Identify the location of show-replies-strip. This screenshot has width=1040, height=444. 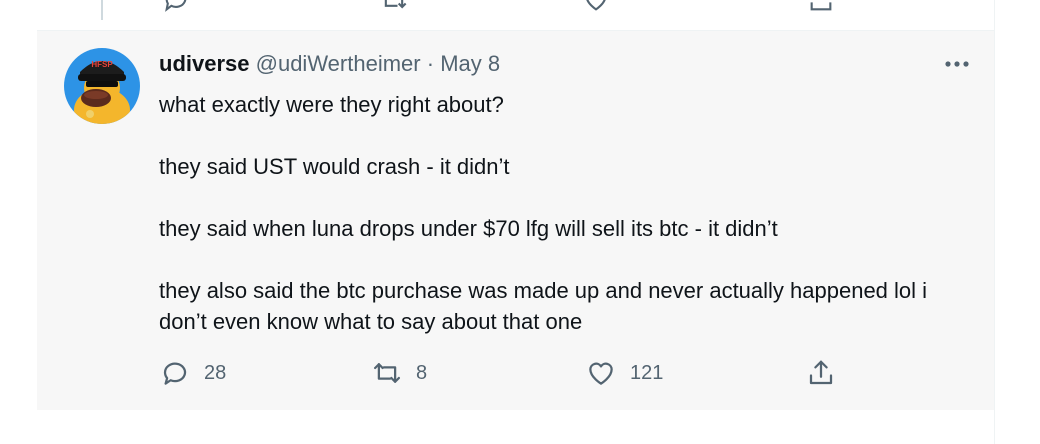
(516, 427).